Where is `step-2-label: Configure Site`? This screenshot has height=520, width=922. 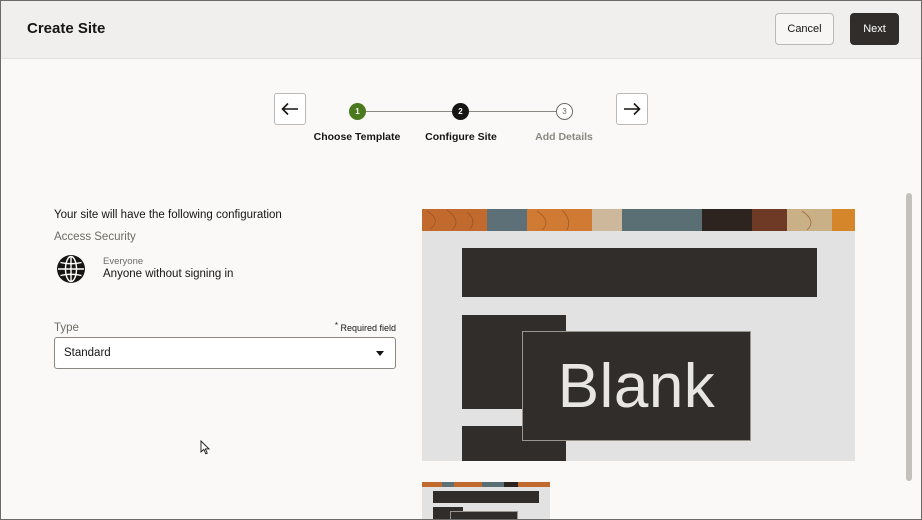 step-2-label: Configure Site is located at coordinates (461, 137).